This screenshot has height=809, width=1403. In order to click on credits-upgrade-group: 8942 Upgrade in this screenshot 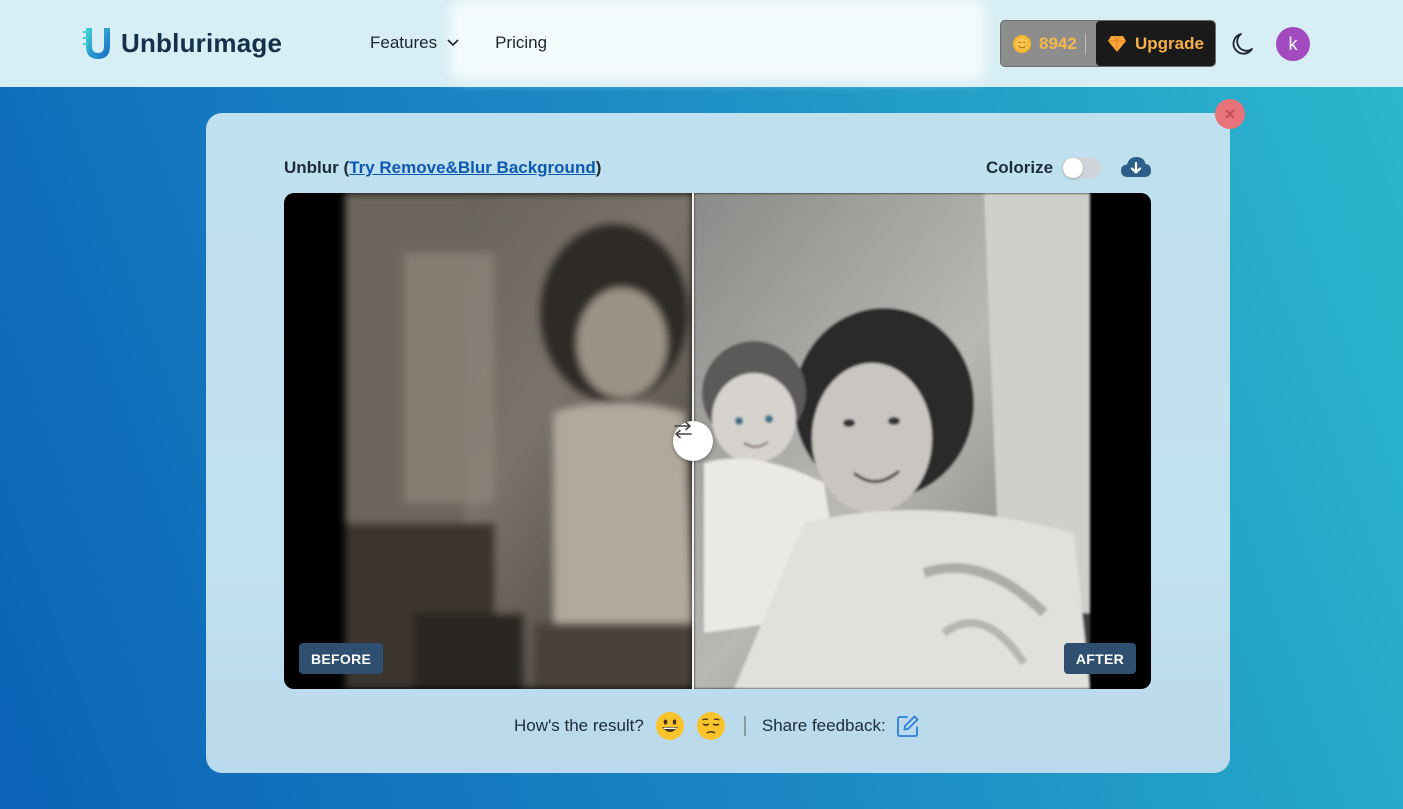, I will do `click(1108, 43)`.